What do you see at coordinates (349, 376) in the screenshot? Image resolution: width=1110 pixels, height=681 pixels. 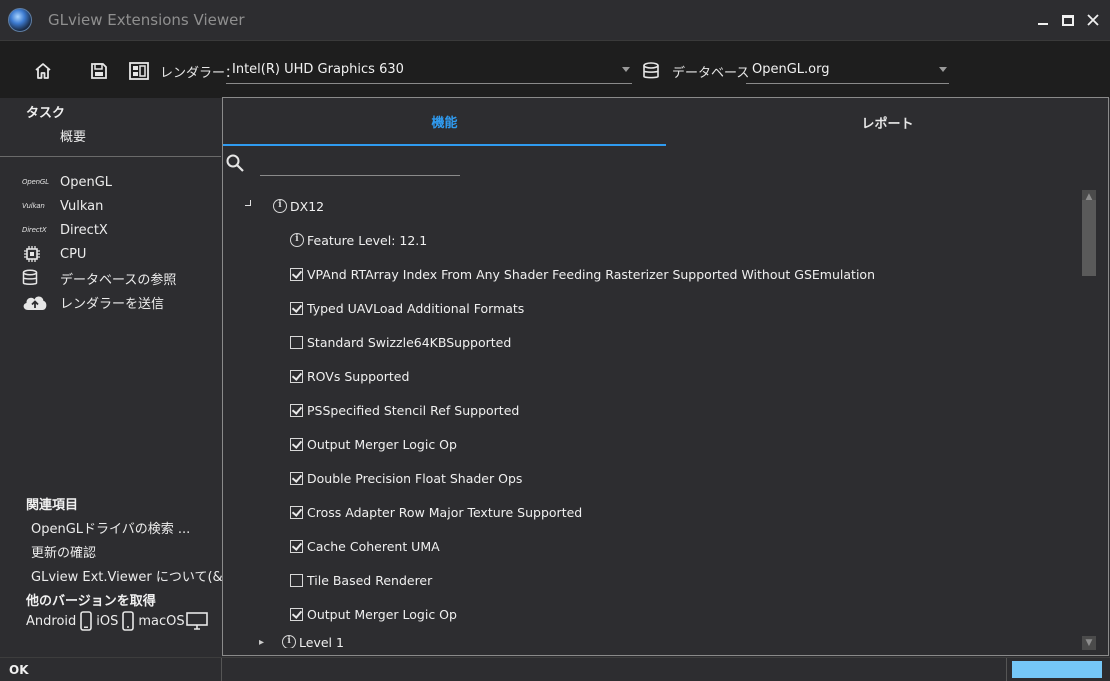 I see `feature-item: ROVs Supported` at bounding box center [349, 376].